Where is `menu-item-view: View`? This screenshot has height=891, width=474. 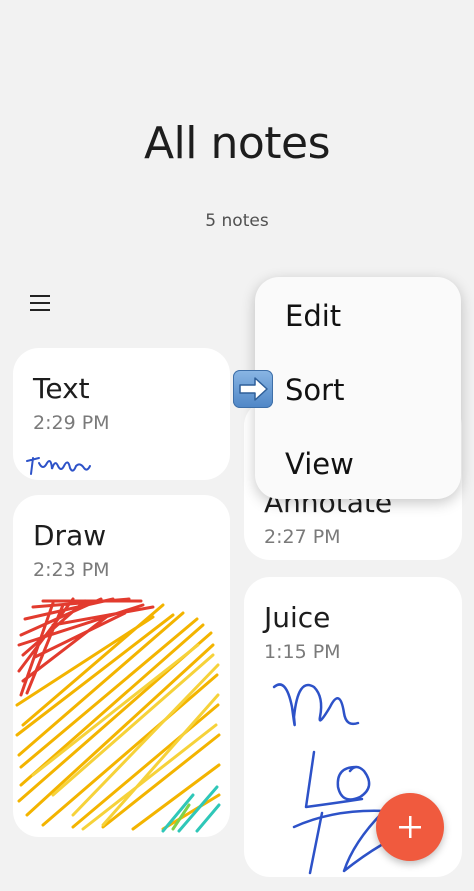
menu-item-view: View is located at coordinates (319, 464).